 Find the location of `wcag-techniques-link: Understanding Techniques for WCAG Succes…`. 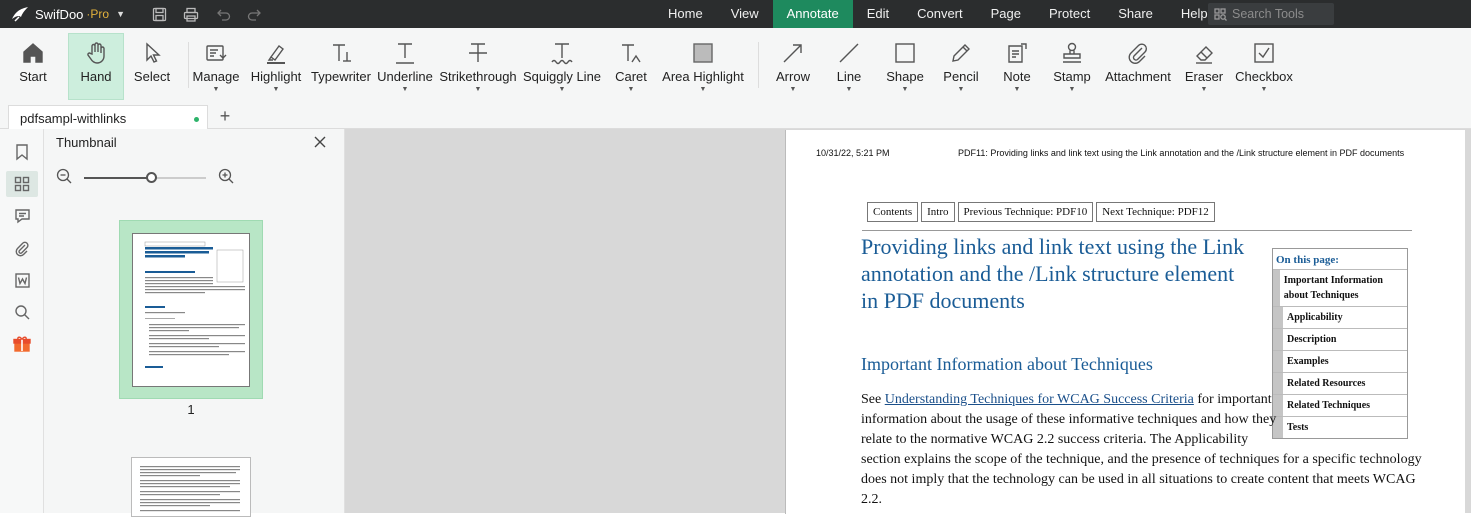

wcag-techniques-link: Understanding Techniques for WCAG Succes… is located at coordinates (1039, 399).